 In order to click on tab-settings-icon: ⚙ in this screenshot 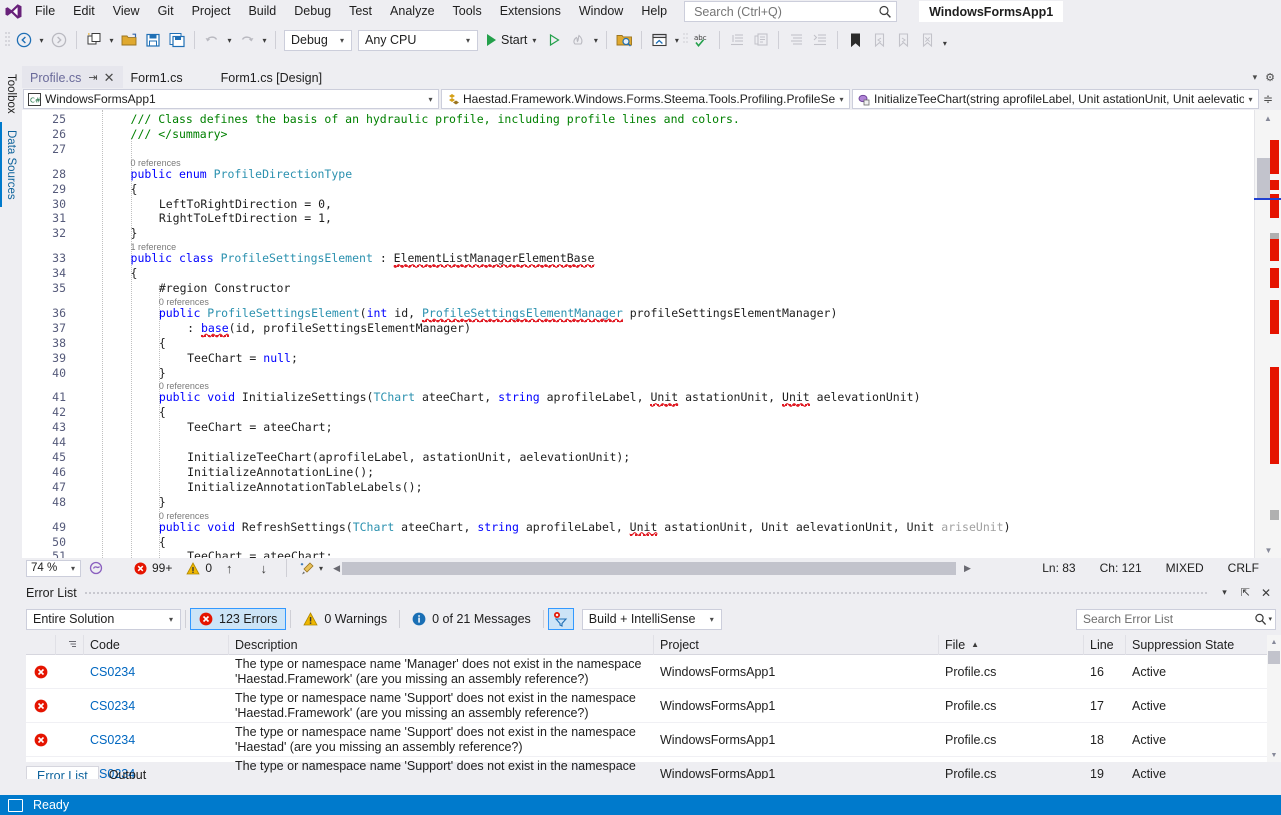, I will do `click(1270, 77)`.